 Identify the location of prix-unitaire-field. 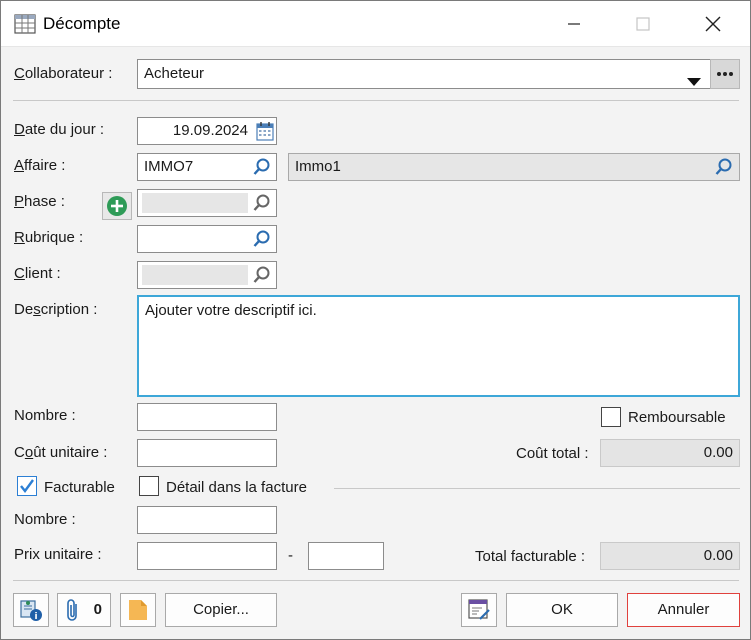
(207, 556).